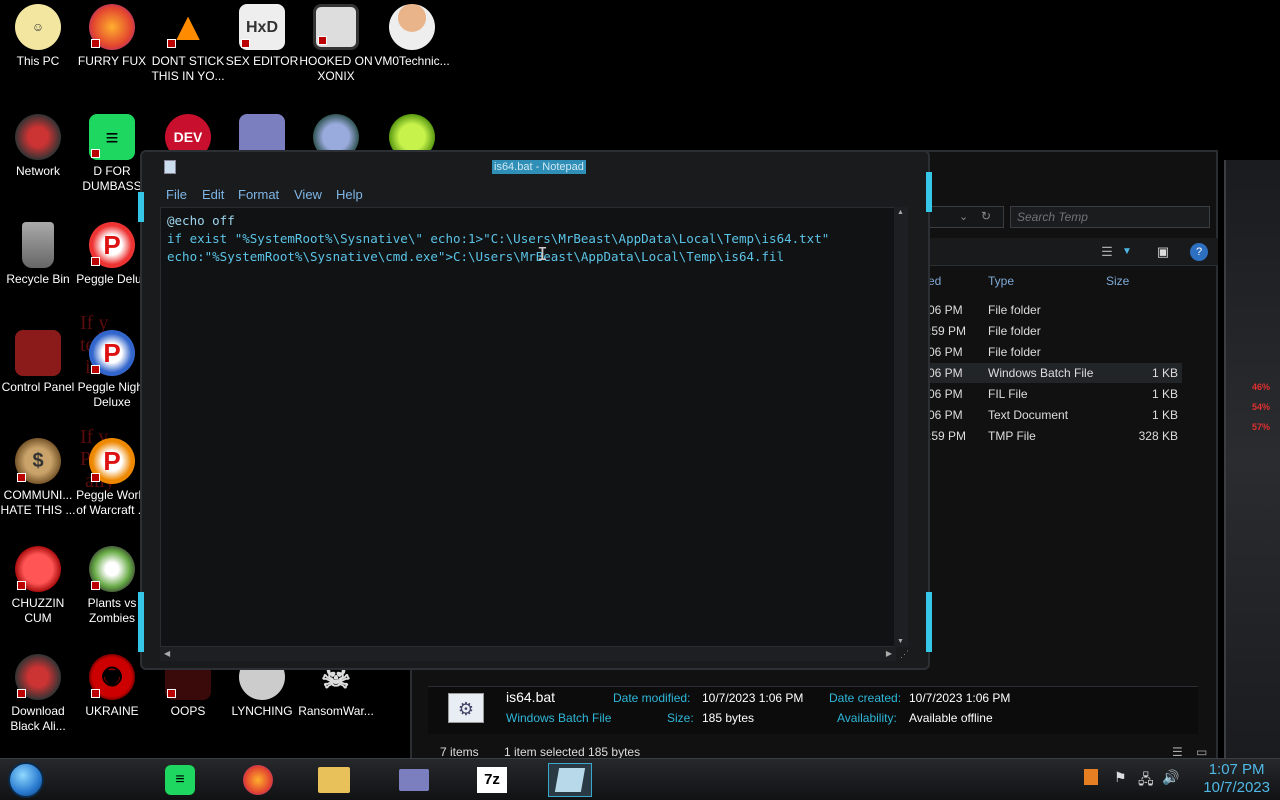 The image size is (1280, 800). What do you see at coordinates (213, 194) in the screenshot?
I see `menu-edit: Edit` at bounding box center [213, 194].